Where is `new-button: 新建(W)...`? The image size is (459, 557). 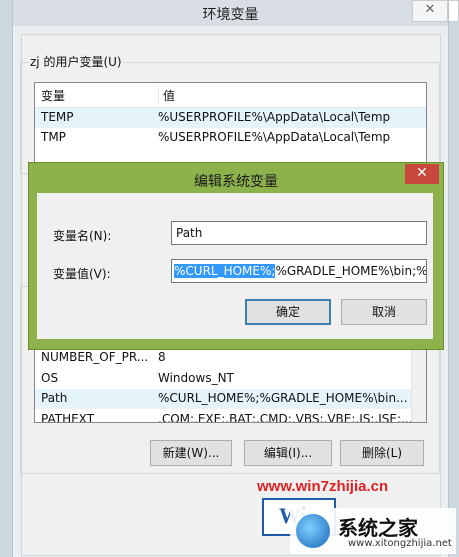 new-button: 新建(W)... is located at coordinates (191, 453).